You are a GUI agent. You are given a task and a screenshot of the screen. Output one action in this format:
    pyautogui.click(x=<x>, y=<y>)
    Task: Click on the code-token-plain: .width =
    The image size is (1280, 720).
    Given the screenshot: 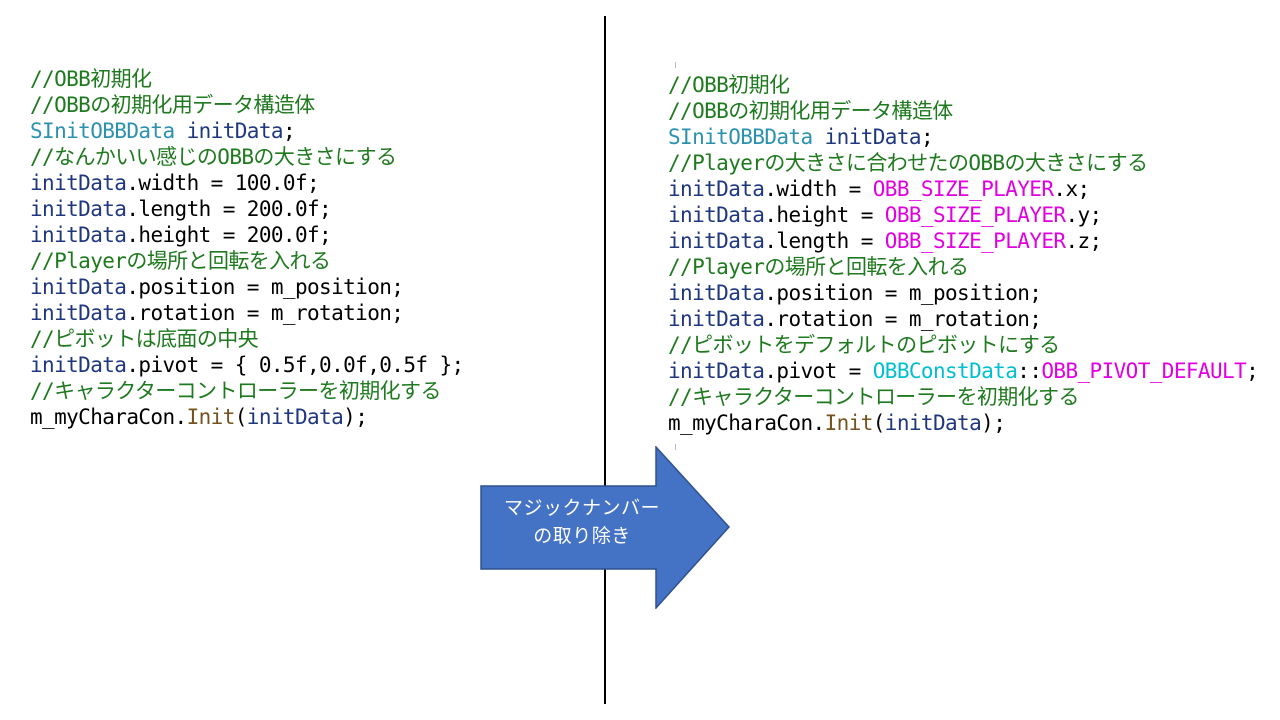 What is the action you would take?
    pyautogui.click(x=818, y=189)
    